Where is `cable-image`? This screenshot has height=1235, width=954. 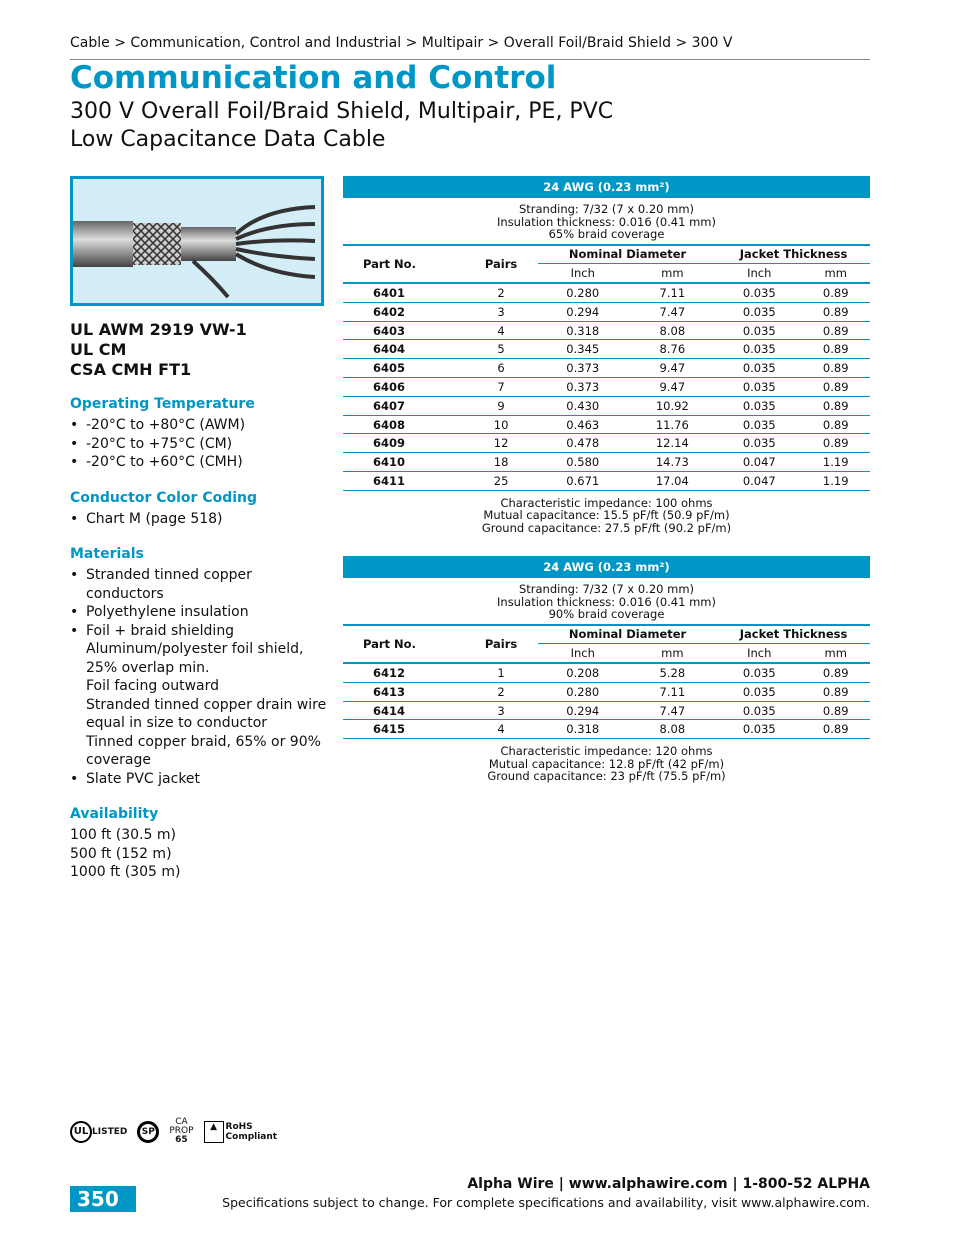
cable-image is located at coordinates (197, 241).